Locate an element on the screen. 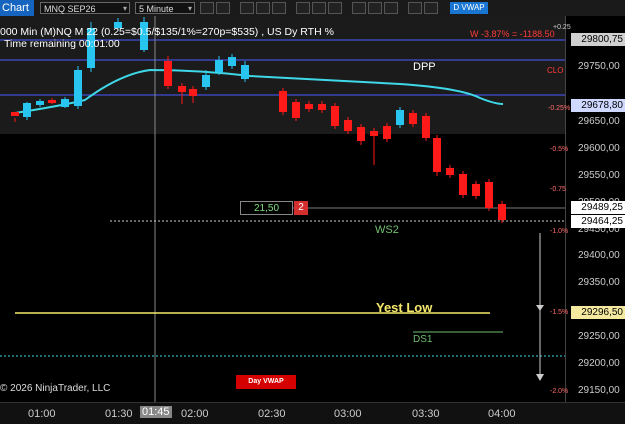  time-remaining: Time remaining 00:01:00 is located at coordinates (62, 44).